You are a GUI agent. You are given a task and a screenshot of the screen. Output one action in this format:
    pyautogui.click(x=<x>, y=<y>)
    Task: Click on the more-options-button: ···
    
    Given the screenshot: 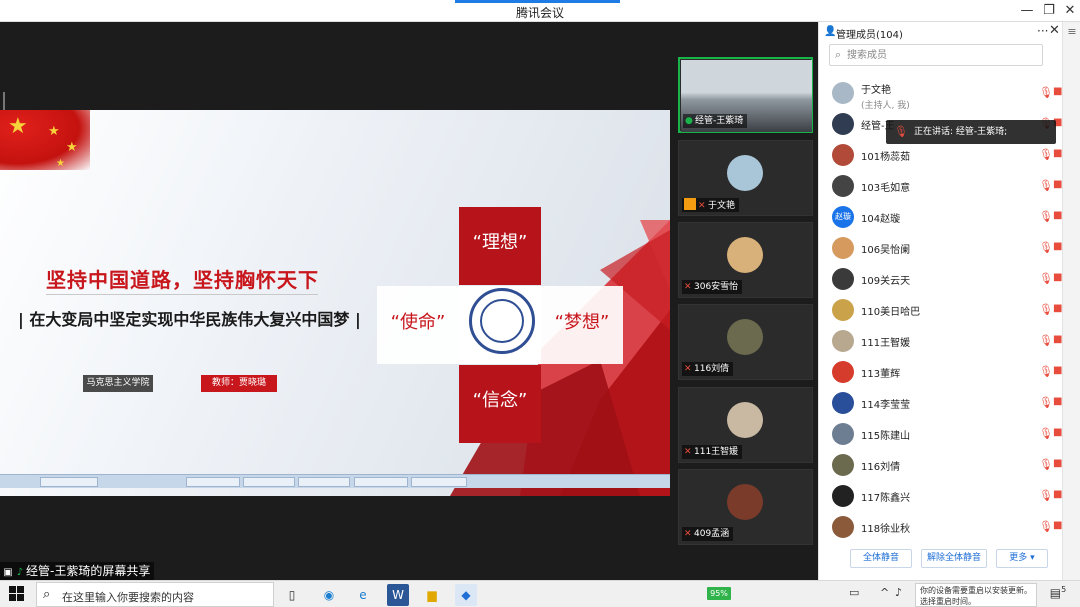 What is the action you would take?
    pyautogui.click(x=1042, y=31)
    